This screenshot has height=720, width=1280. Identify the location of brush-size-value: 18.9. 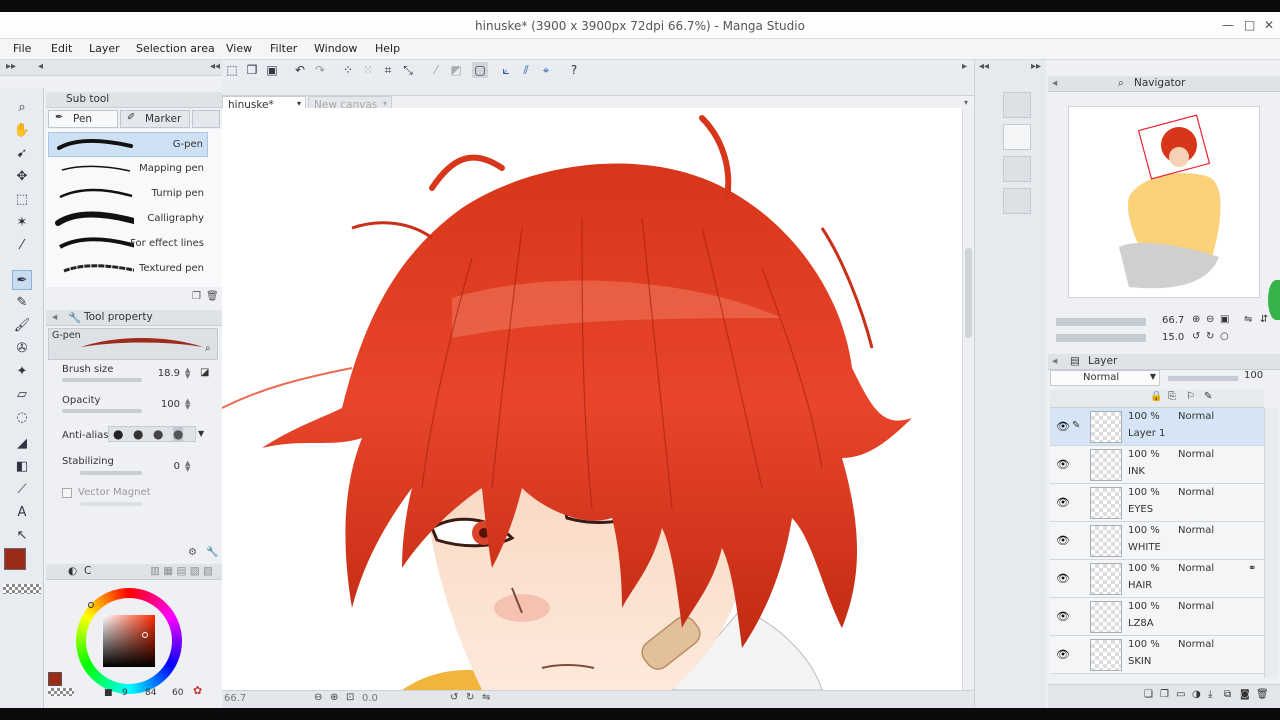
(167, 373).